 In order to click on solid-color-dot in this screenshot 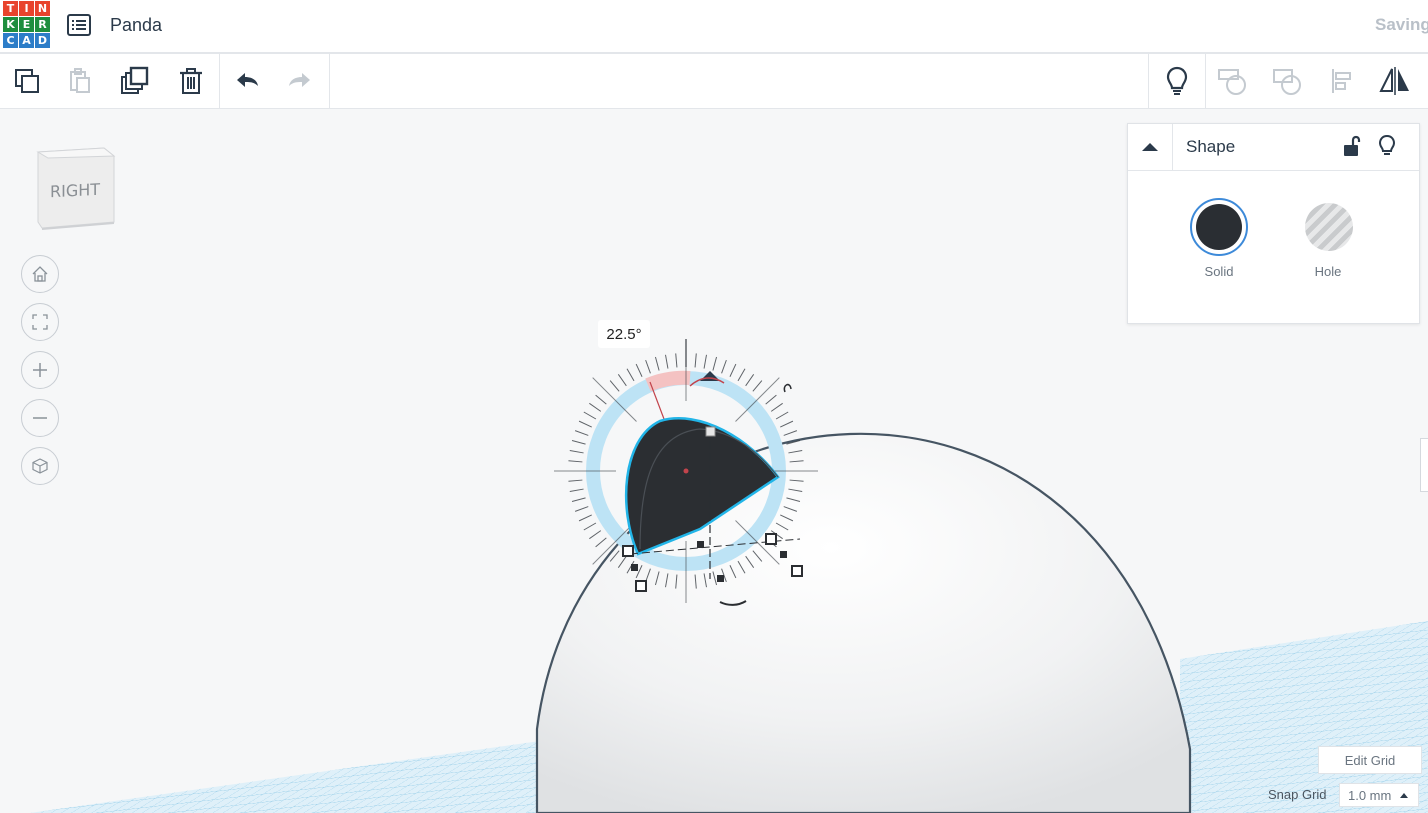, I will do `click(1219, 227)`.